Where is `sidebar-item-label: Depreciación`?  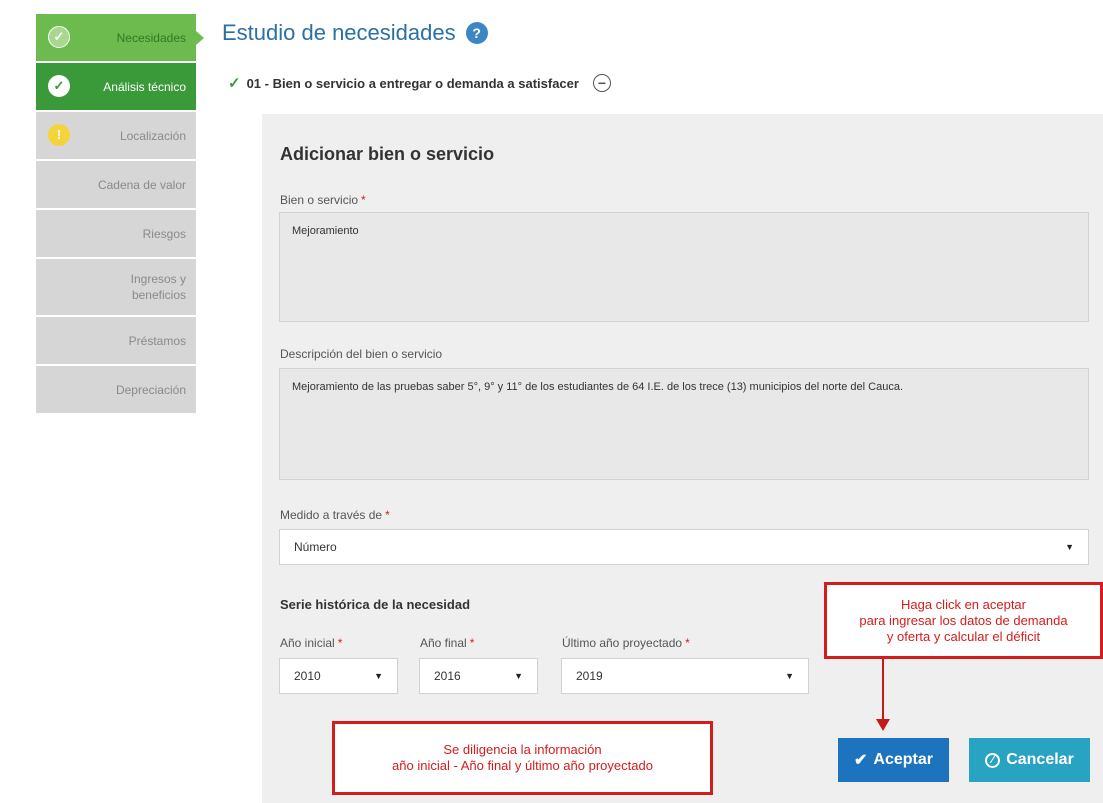
sidebar-item-label: Depreciación is located at coordinates (150, 389).